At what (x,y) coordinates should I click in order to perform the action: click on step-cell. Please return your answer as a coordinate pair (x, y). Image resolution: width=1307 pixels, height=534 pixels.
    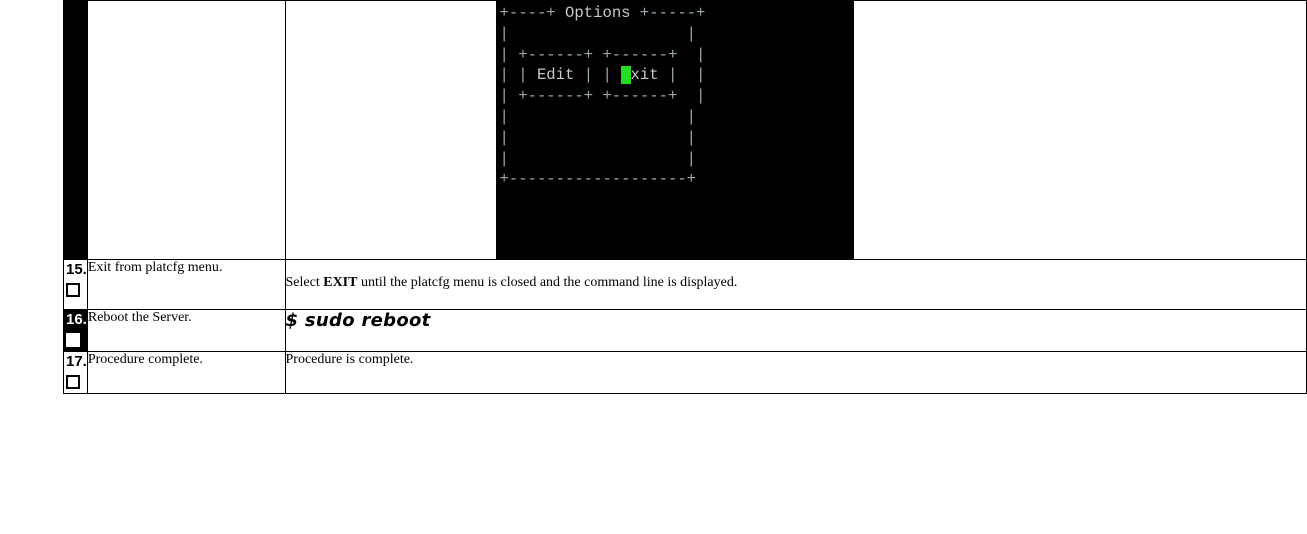
    Looking at the image, I should click on (75, 130).